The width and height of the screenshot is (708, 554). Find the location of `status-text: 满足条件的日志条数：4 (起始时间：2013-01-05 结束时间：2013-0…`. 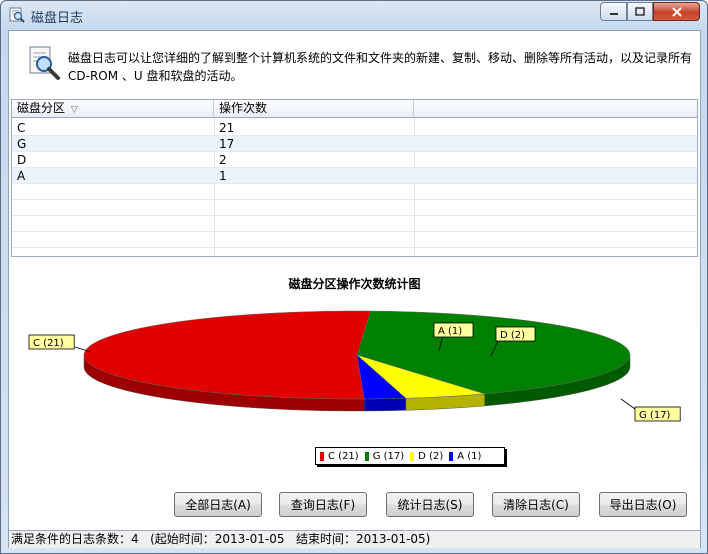

status-text: 满足条件的日志条数：4 (起始时间：2013-01-05 结束时间：2013-0… is located at coordinates (221, 539).